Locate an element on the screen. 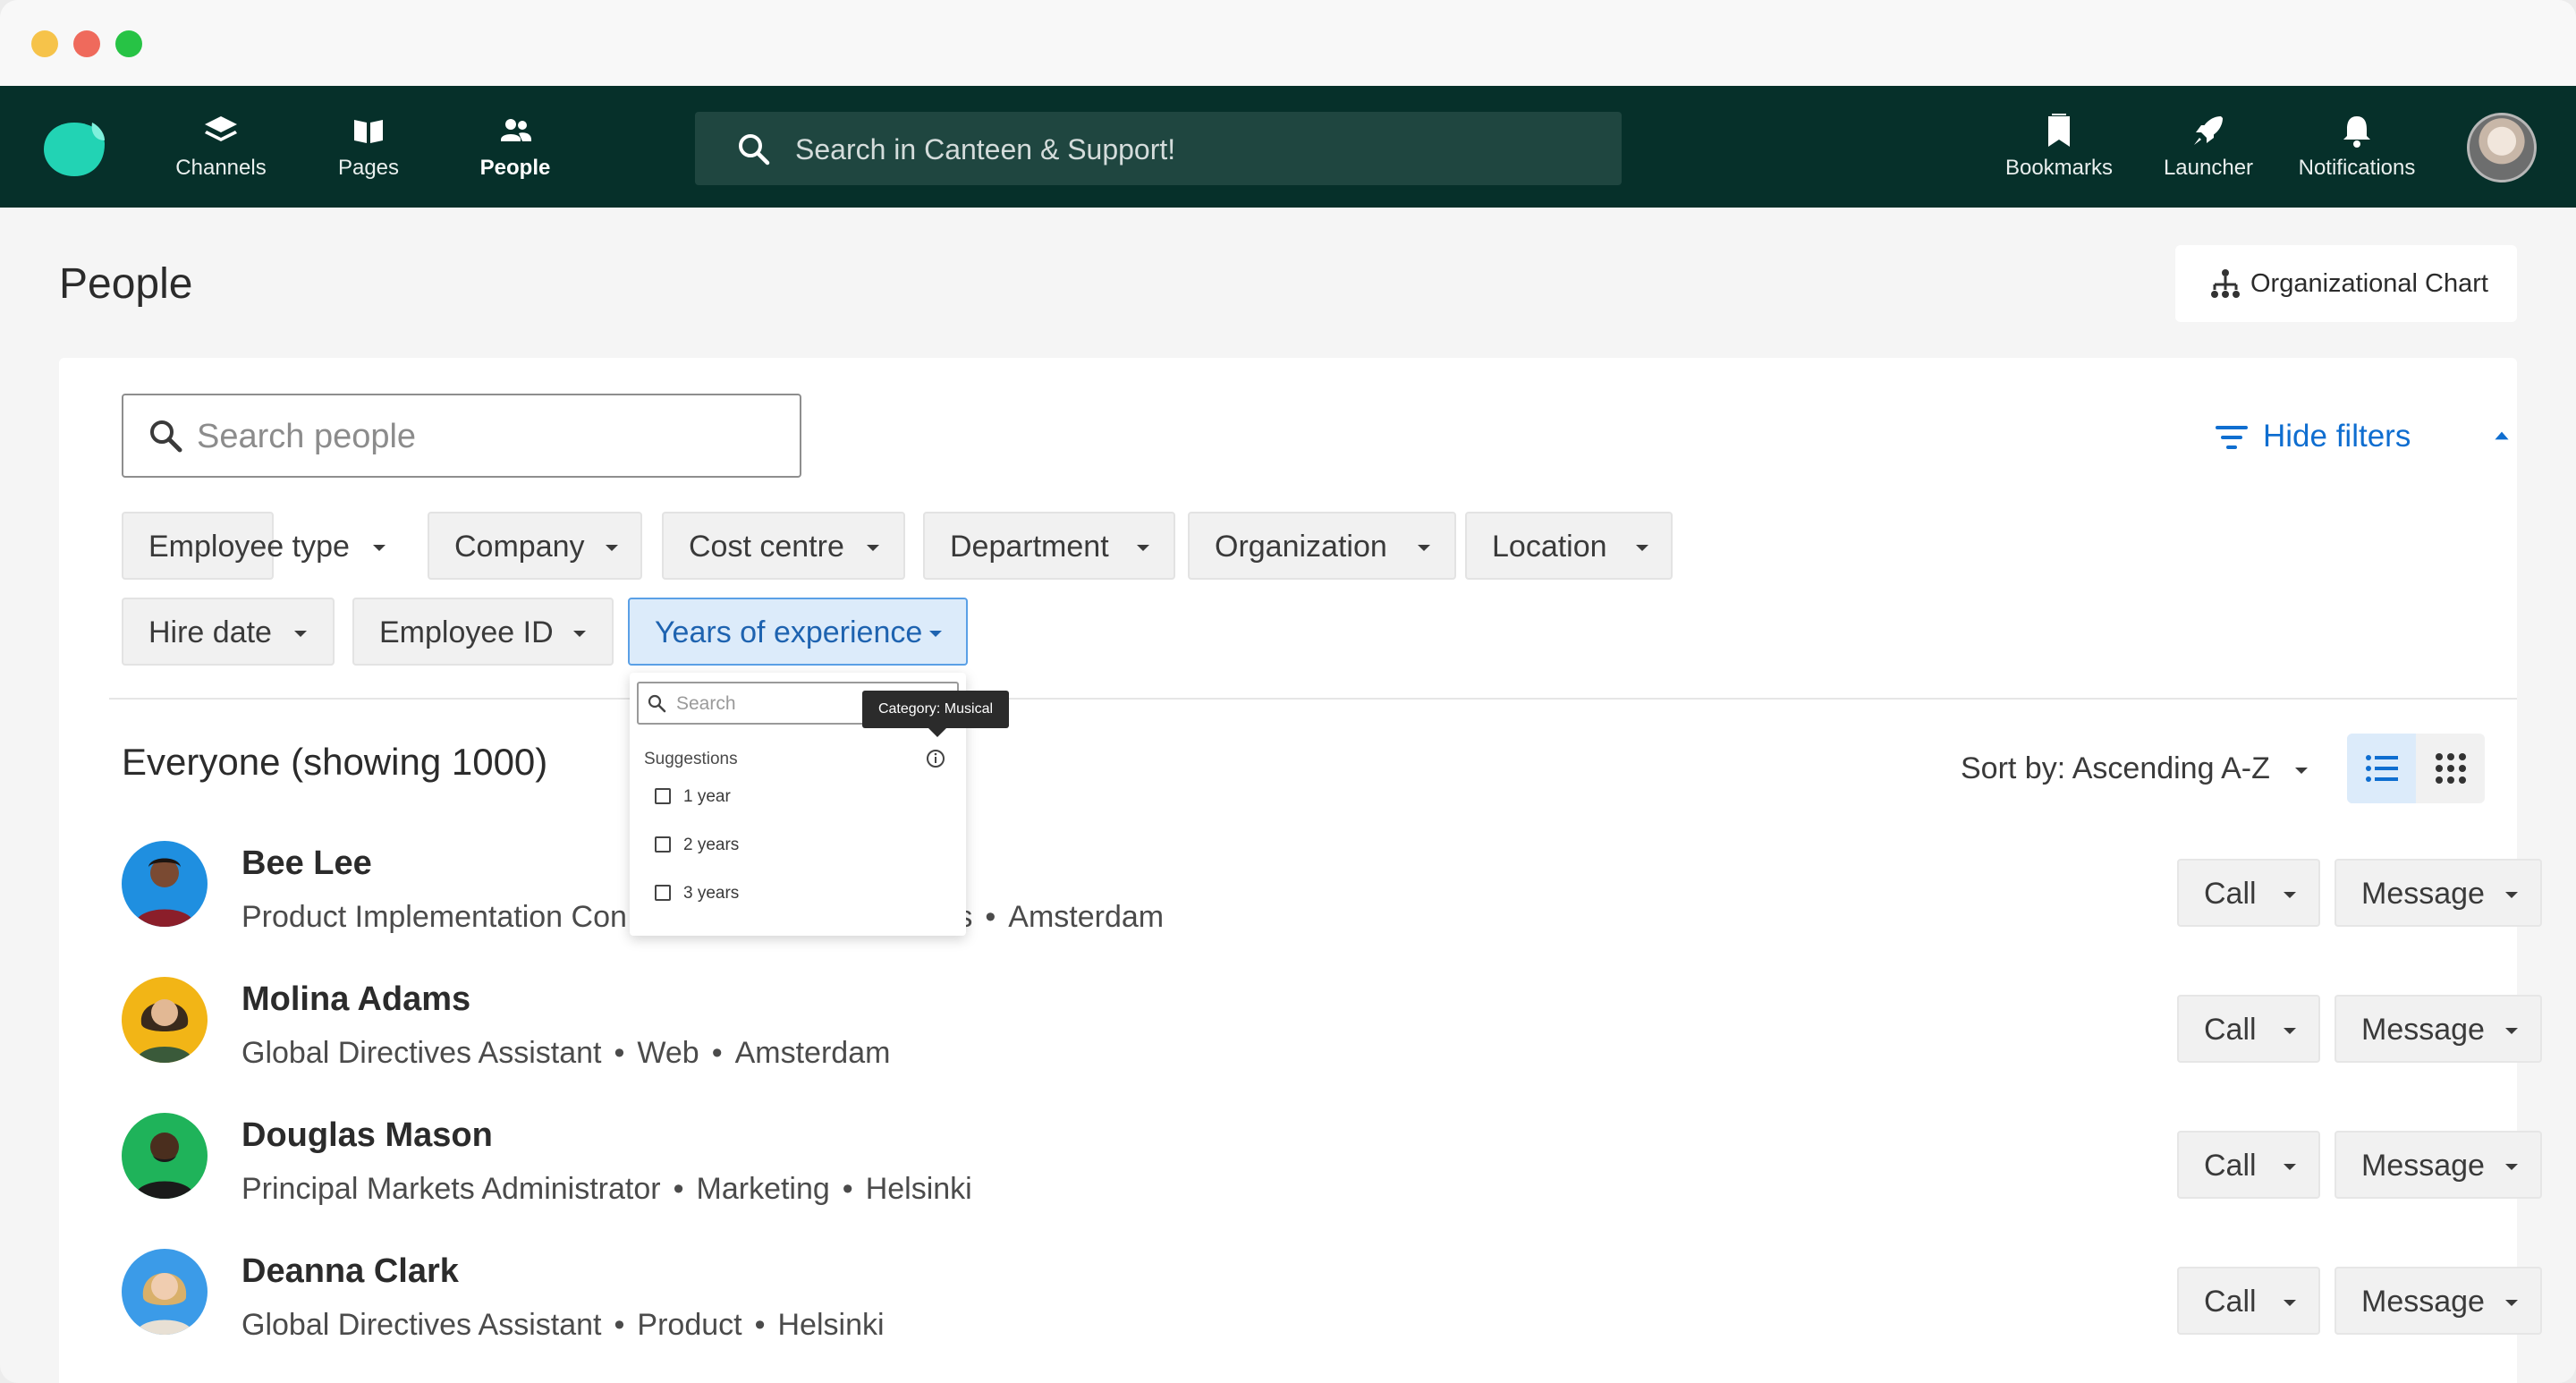  filter-organization: Organization is located at coordinates (1322, 546).